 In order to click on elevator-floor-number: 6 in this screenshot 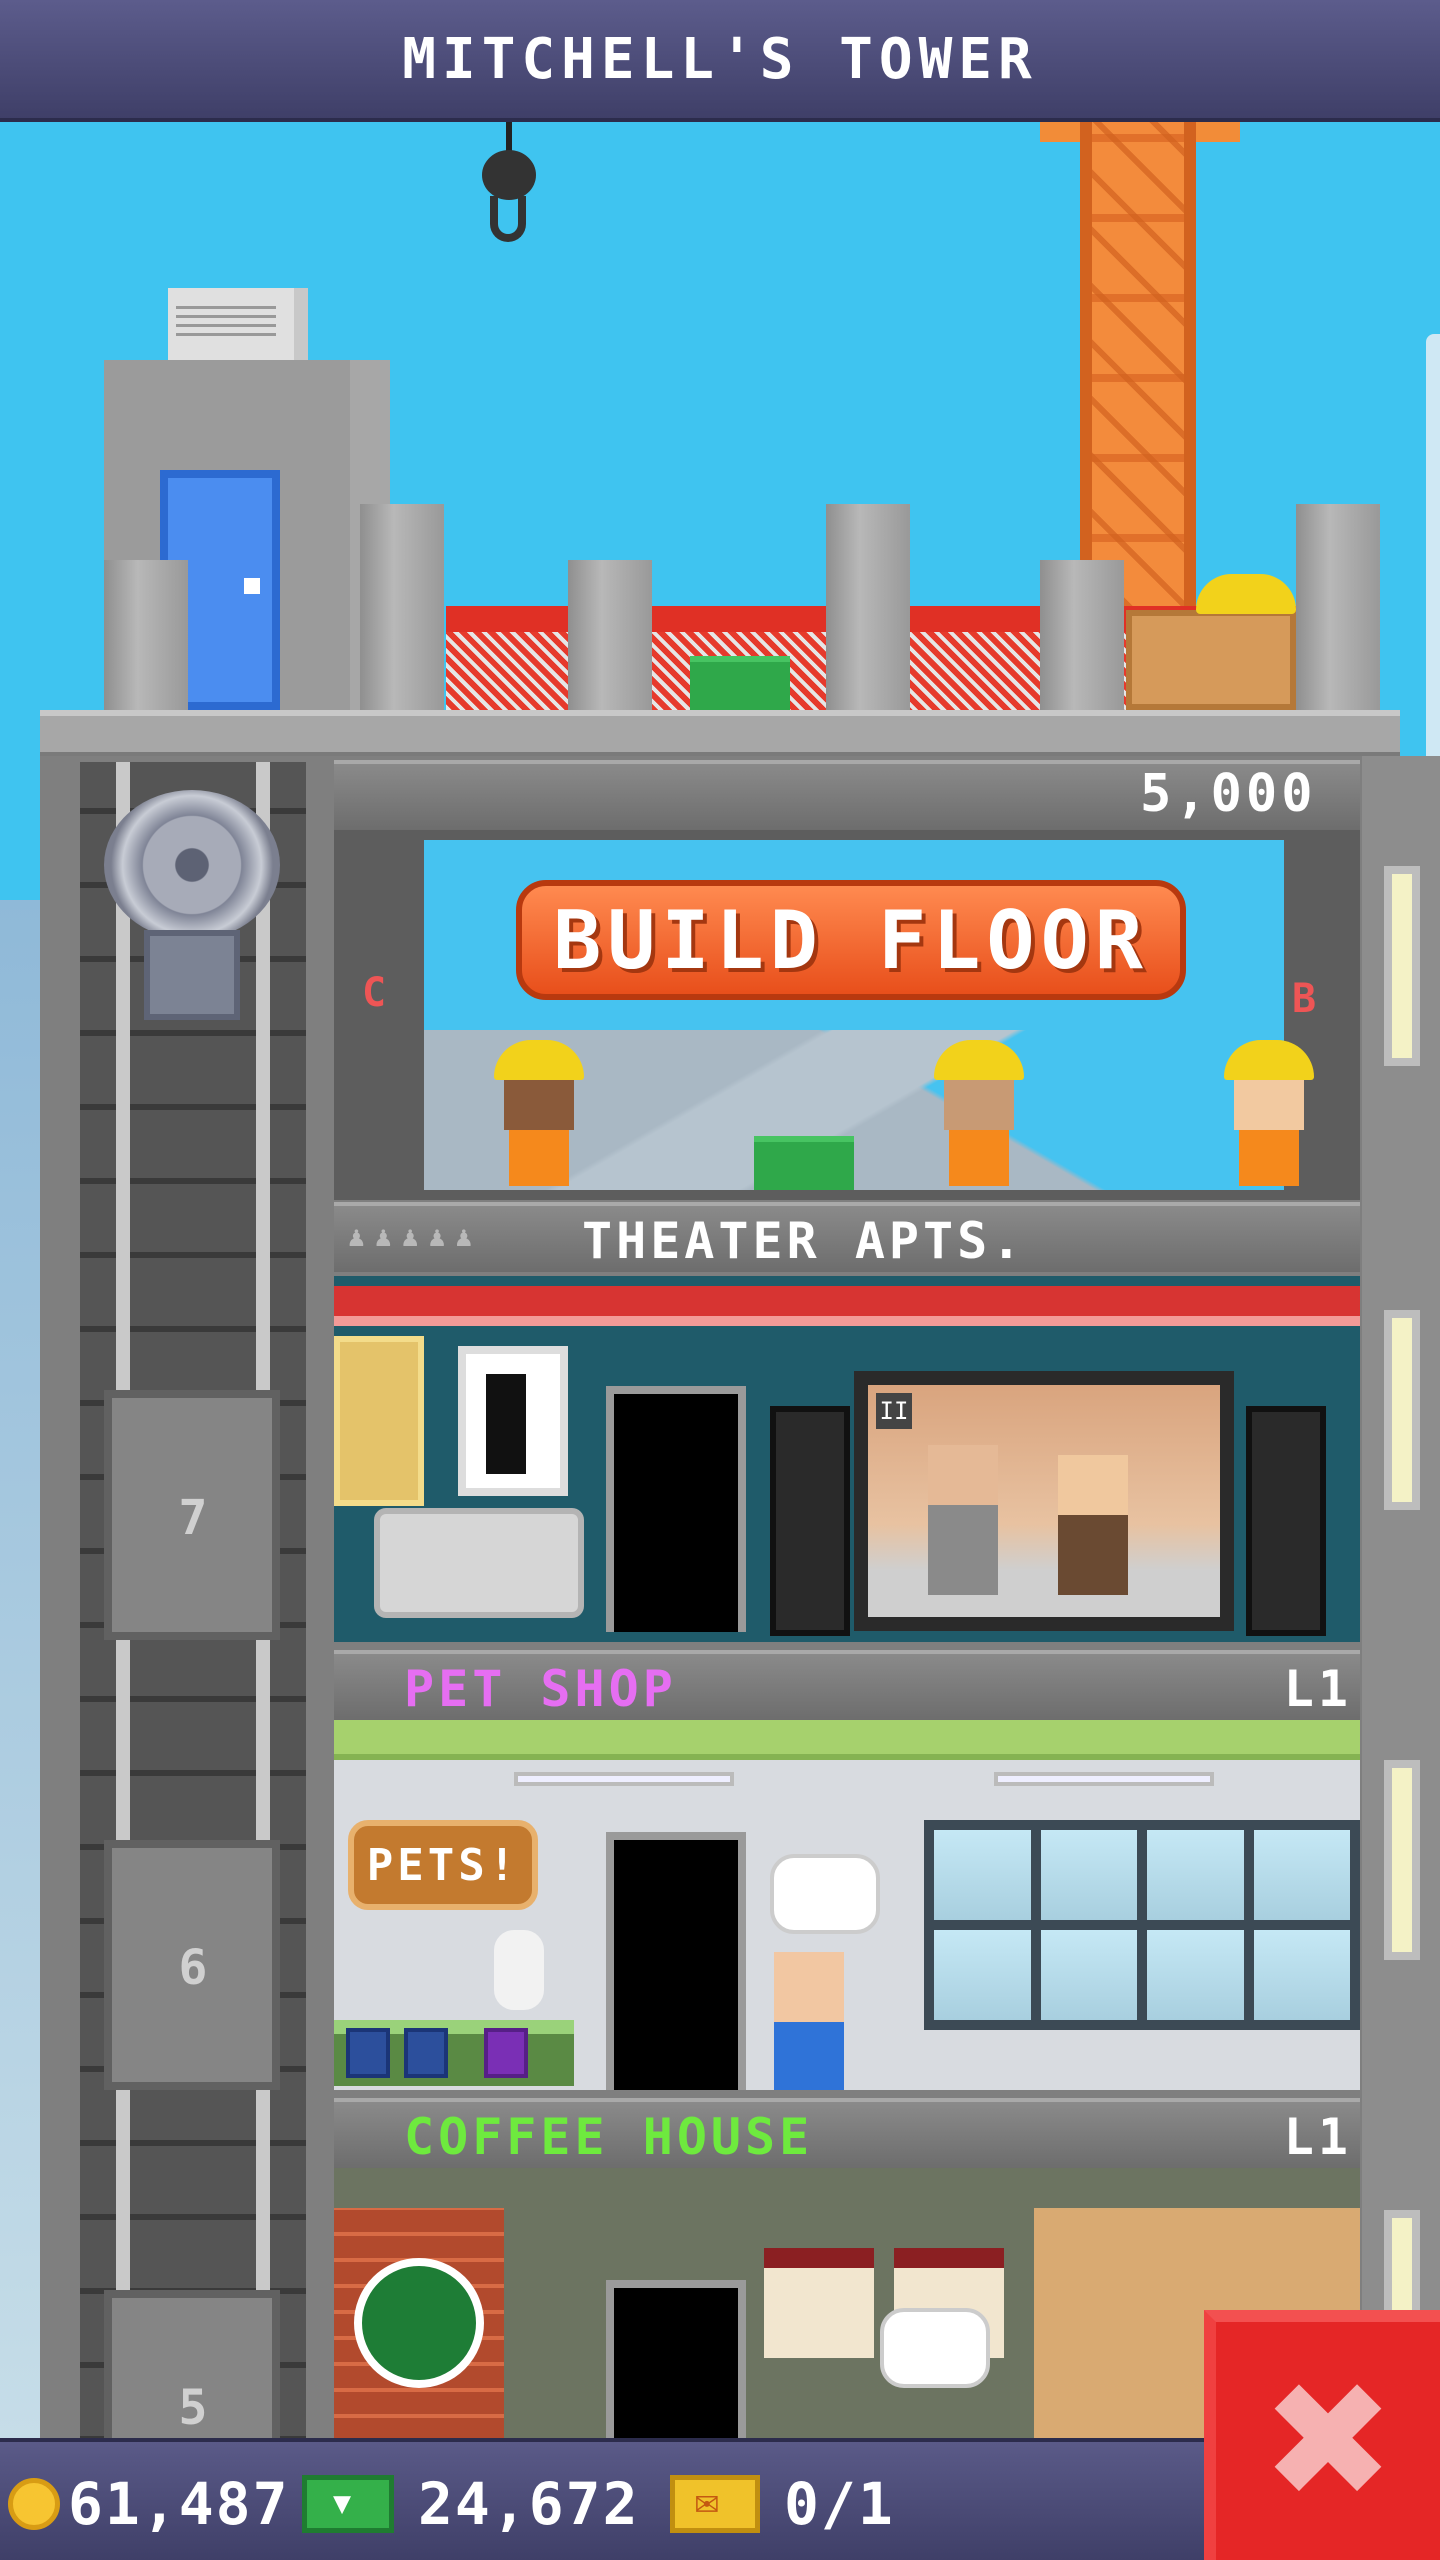, I will do `click(195, 1968)`.